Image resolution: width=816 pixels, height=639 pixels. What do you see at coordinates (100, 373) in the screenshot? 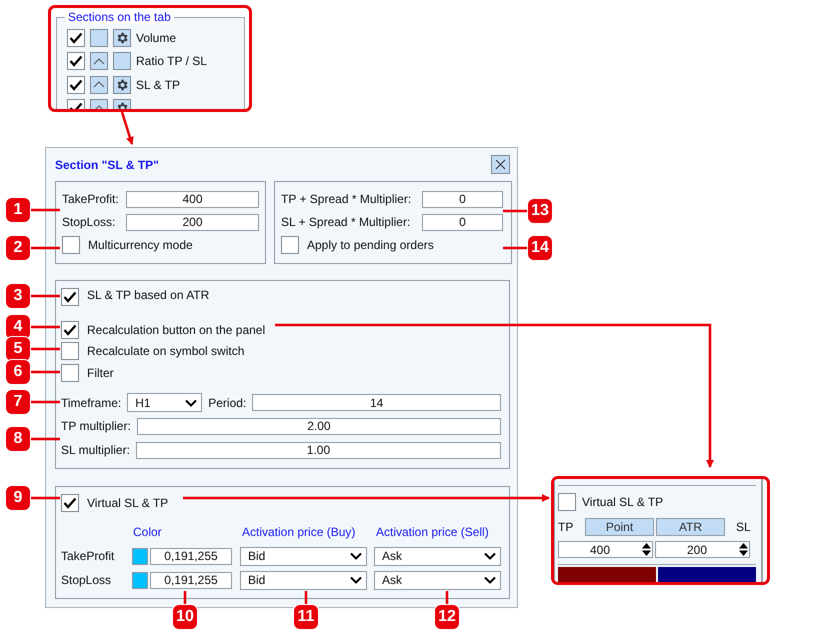
I see `checkbox-label: Filter` at bounding box center [100, 373].